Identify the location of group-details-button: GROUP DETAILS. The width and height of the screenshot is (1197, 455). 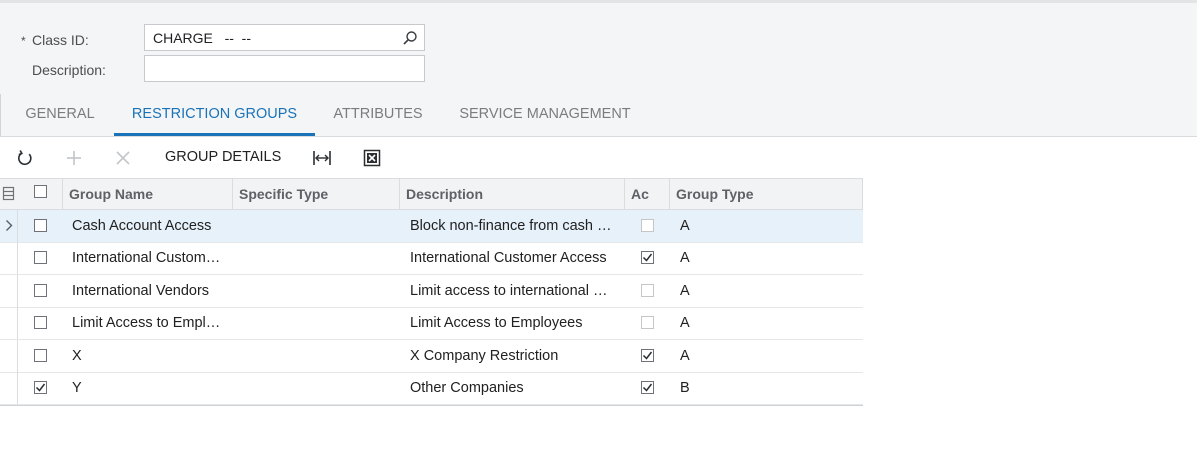
(223, 157).